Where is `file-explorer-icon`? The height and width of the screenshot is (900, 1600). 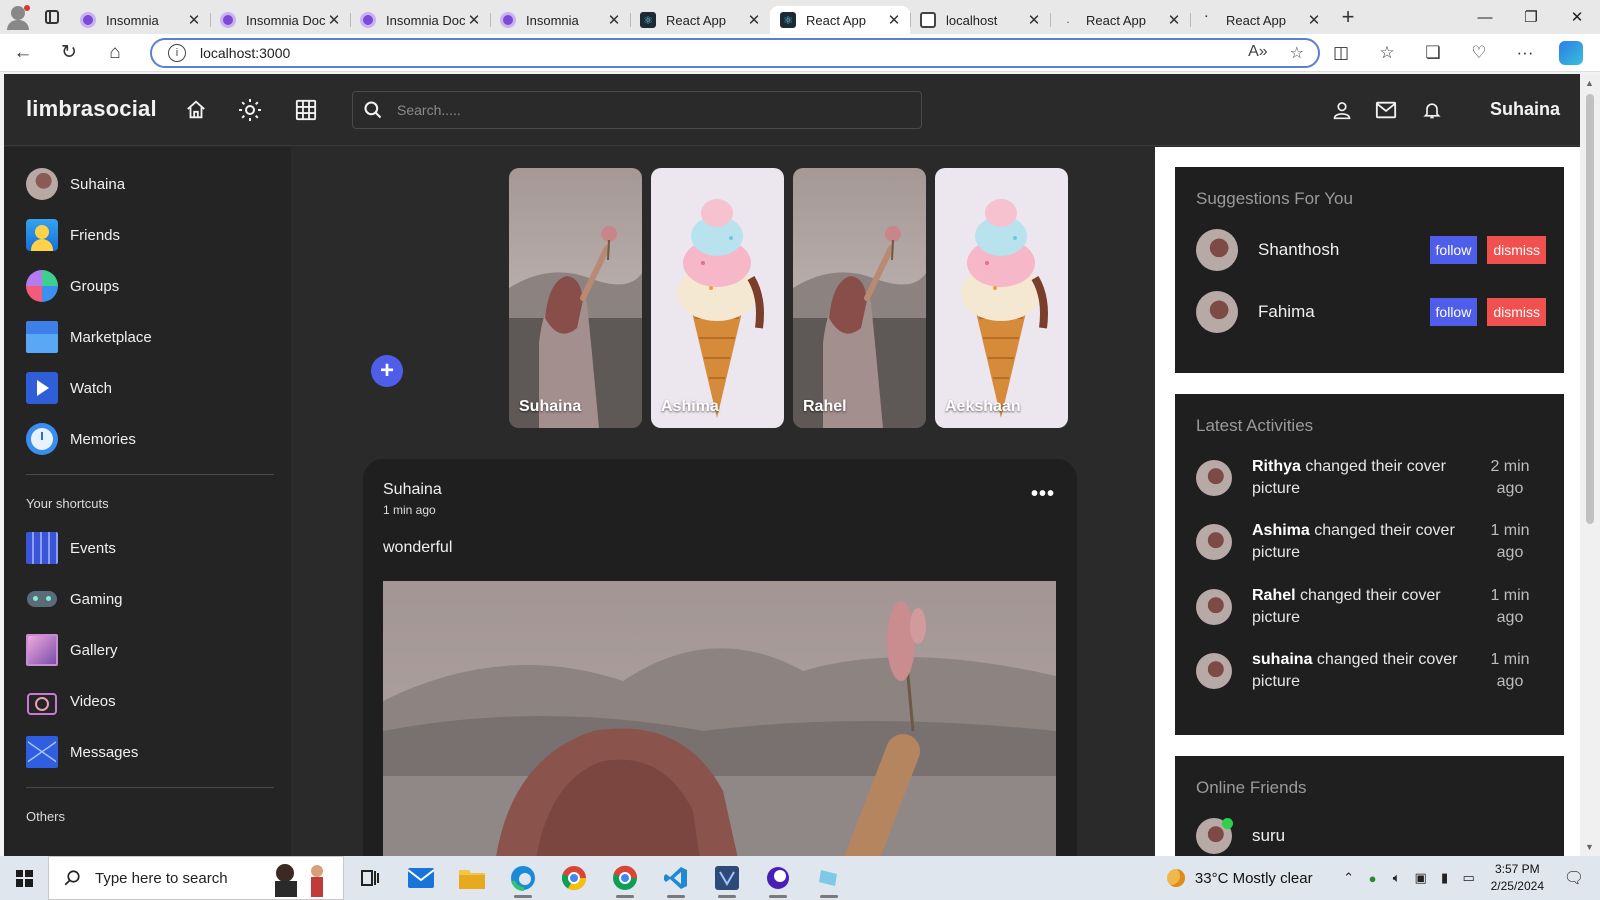 file-explorer-icon is located at coordinates (471, 878).